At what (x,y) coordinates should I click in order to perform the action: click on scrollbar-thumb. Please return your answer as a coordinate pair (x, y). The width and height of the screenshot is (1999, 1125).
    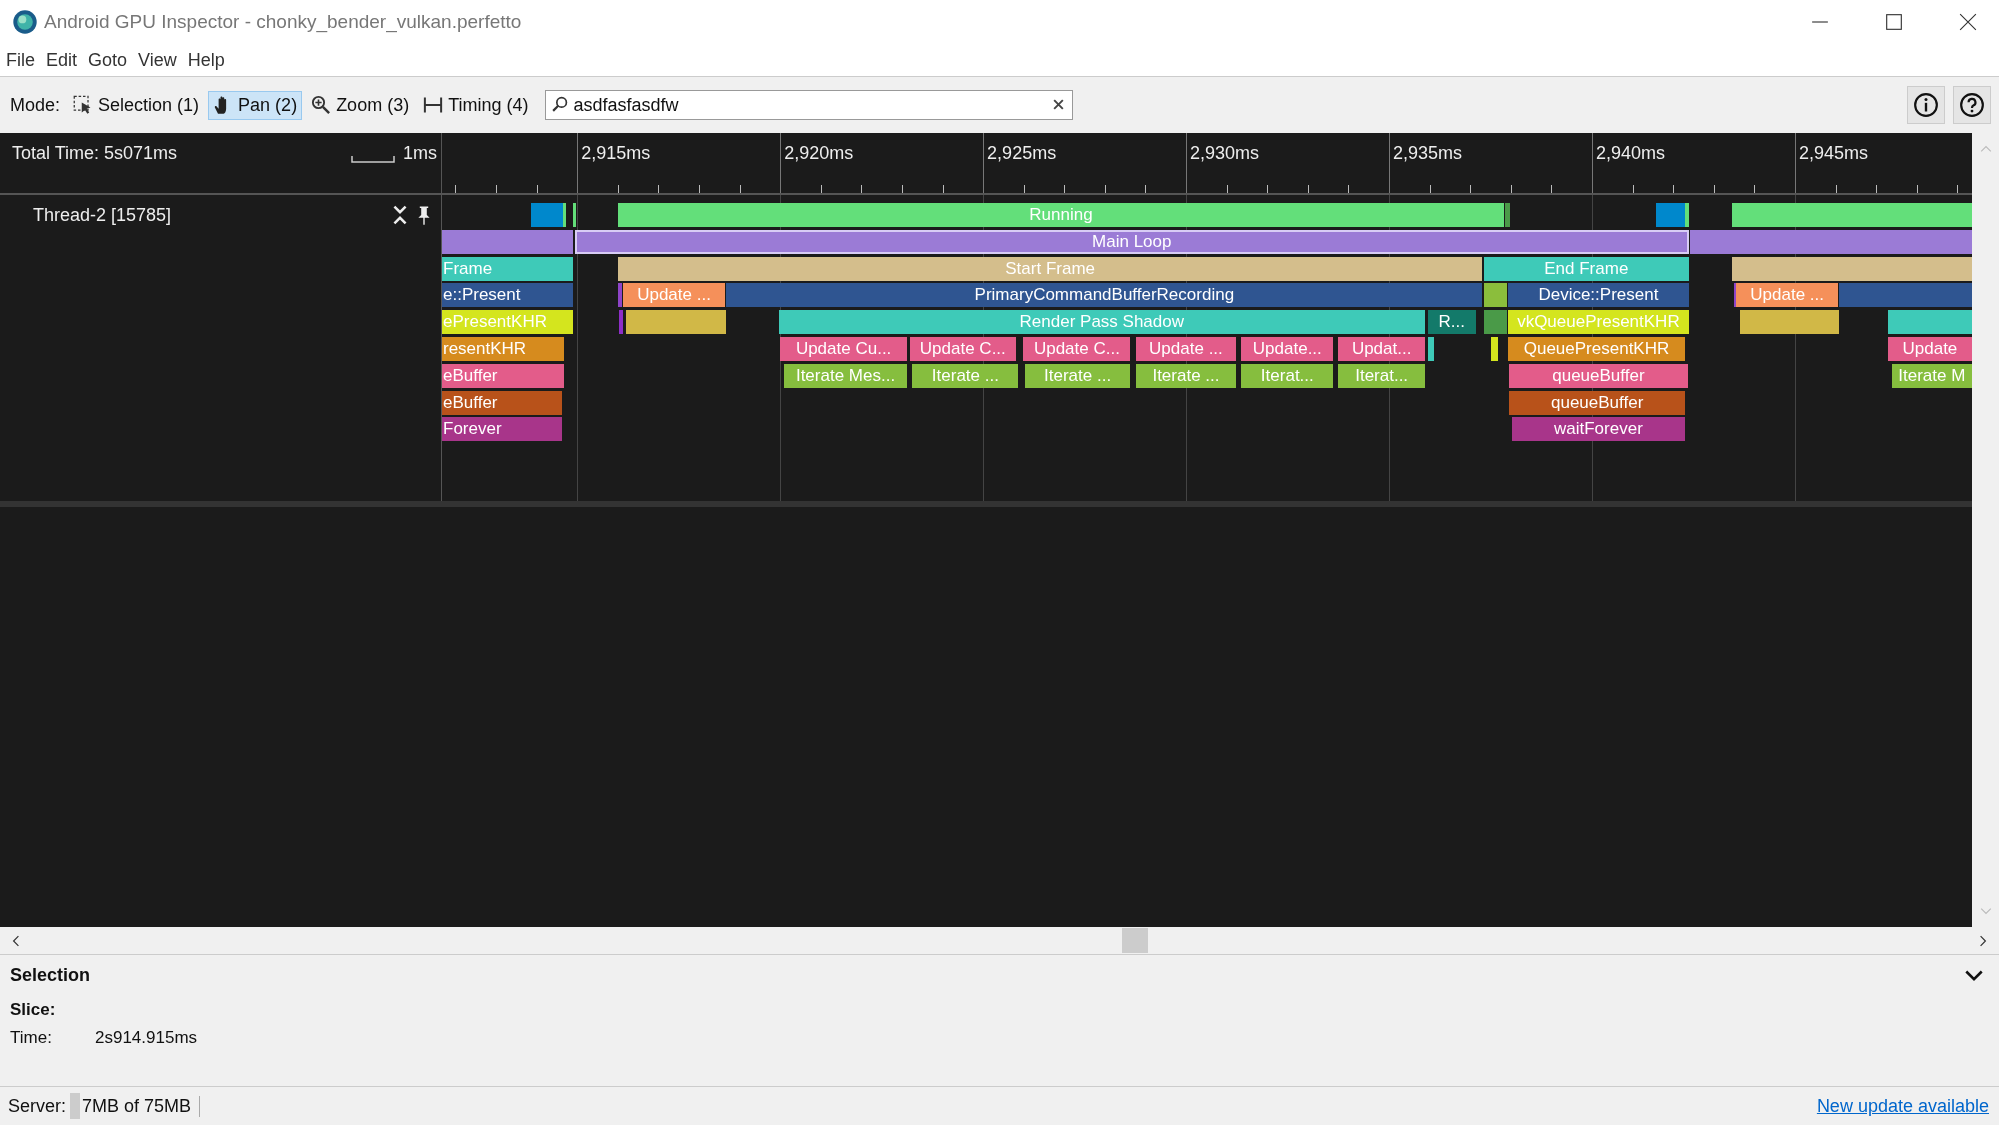
    Looking at the image, I should click on (1134, 940).